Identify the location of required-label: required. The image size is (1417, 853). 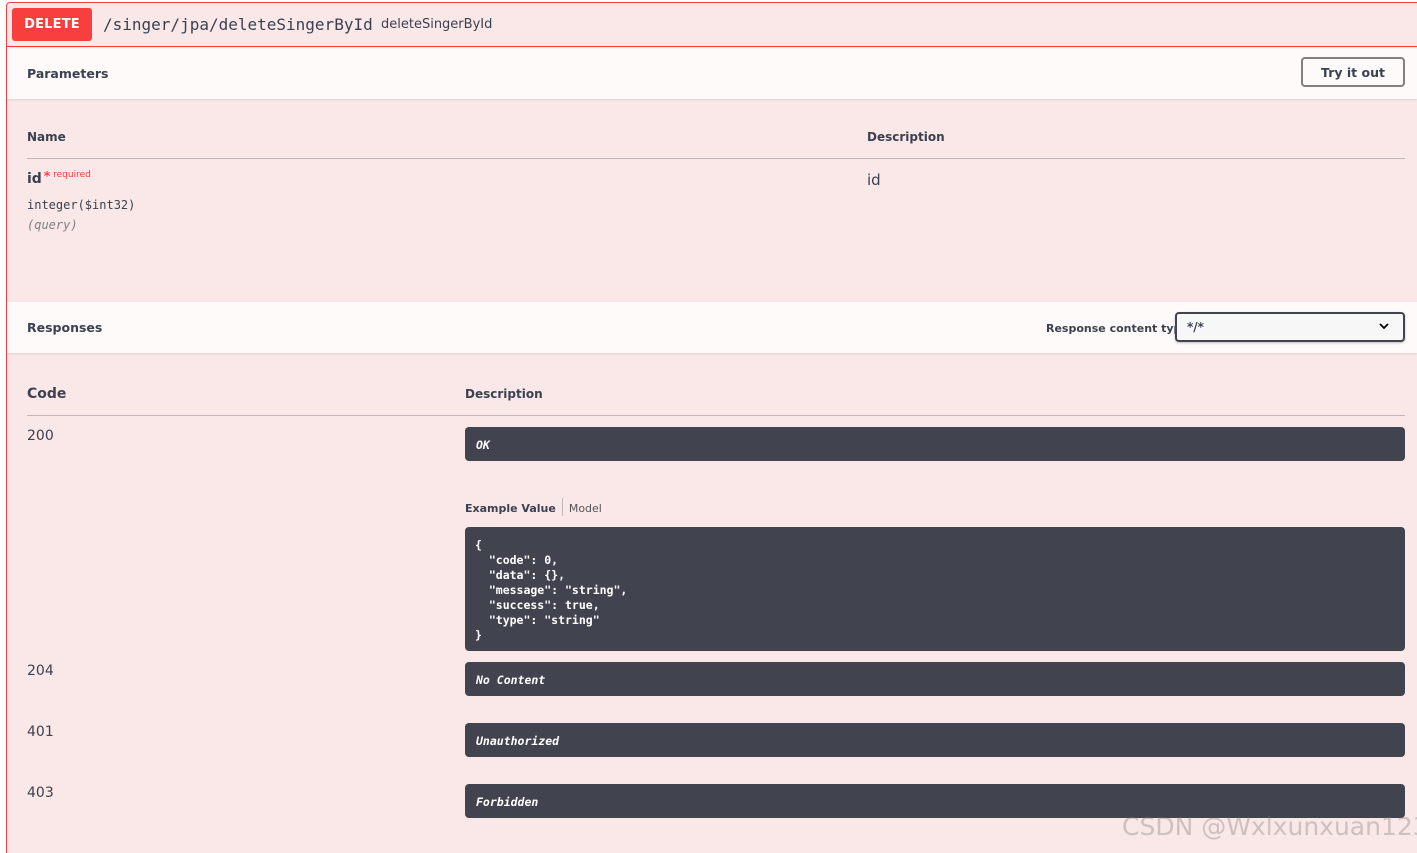
(72, 175).